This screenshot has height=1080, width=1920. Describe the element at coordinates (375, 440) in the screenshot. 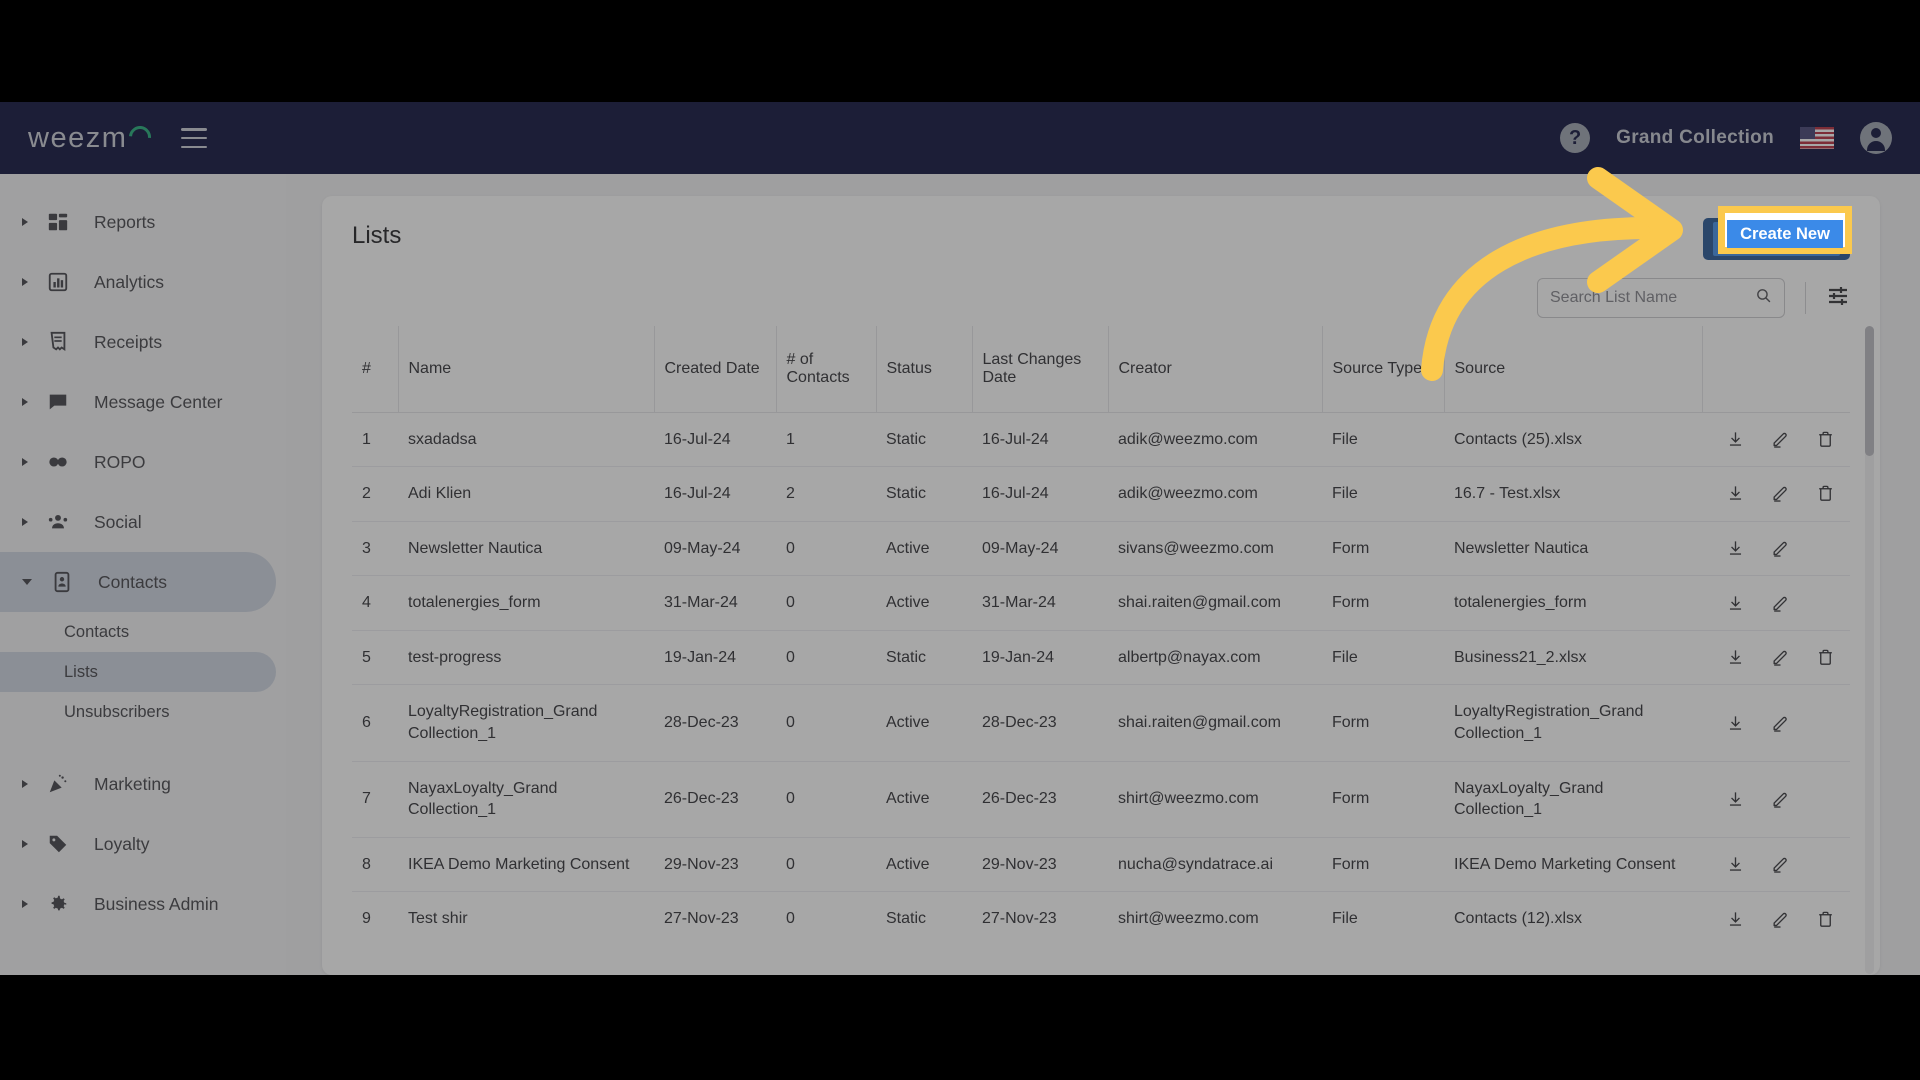

I see `cell-index: 1` at that location.